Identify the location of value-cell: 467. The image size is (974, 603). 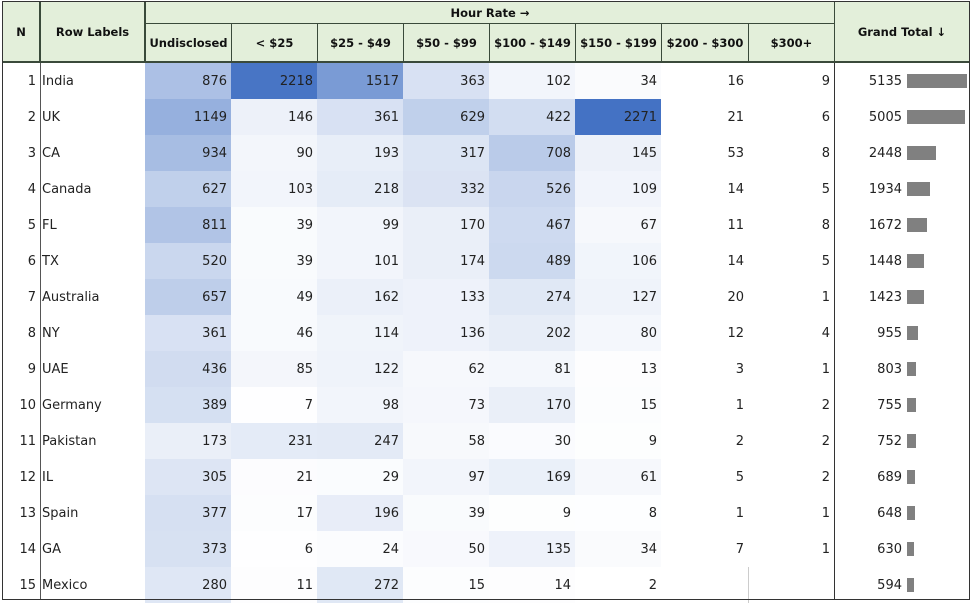
(532, 225).